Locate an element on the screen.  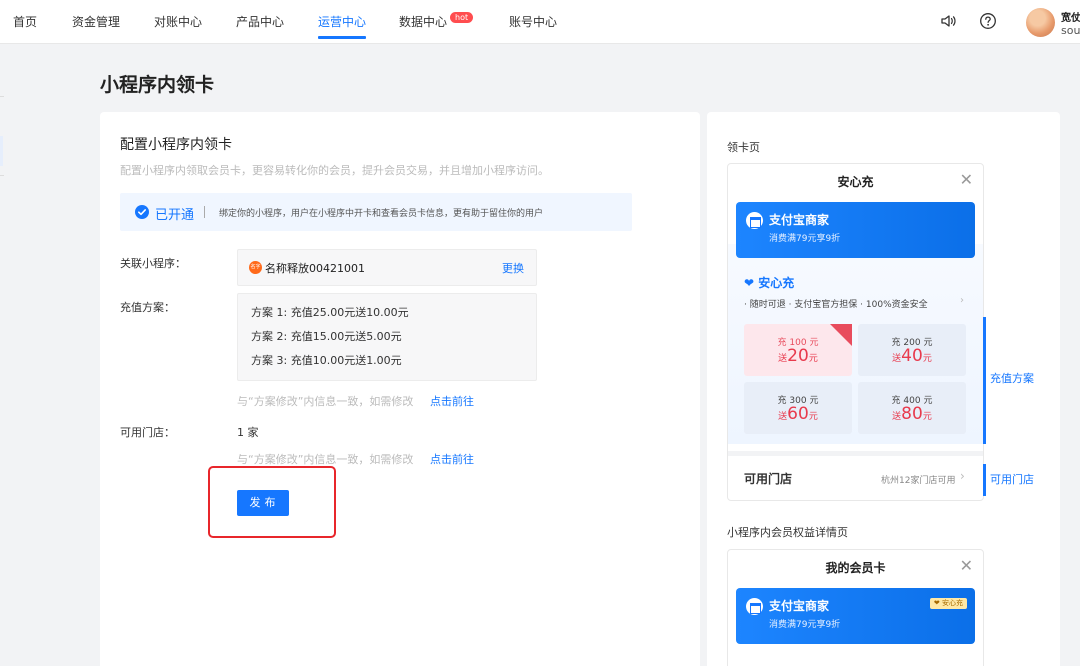
available-store-label: 可用门店： is located at coordinates (147, 432).